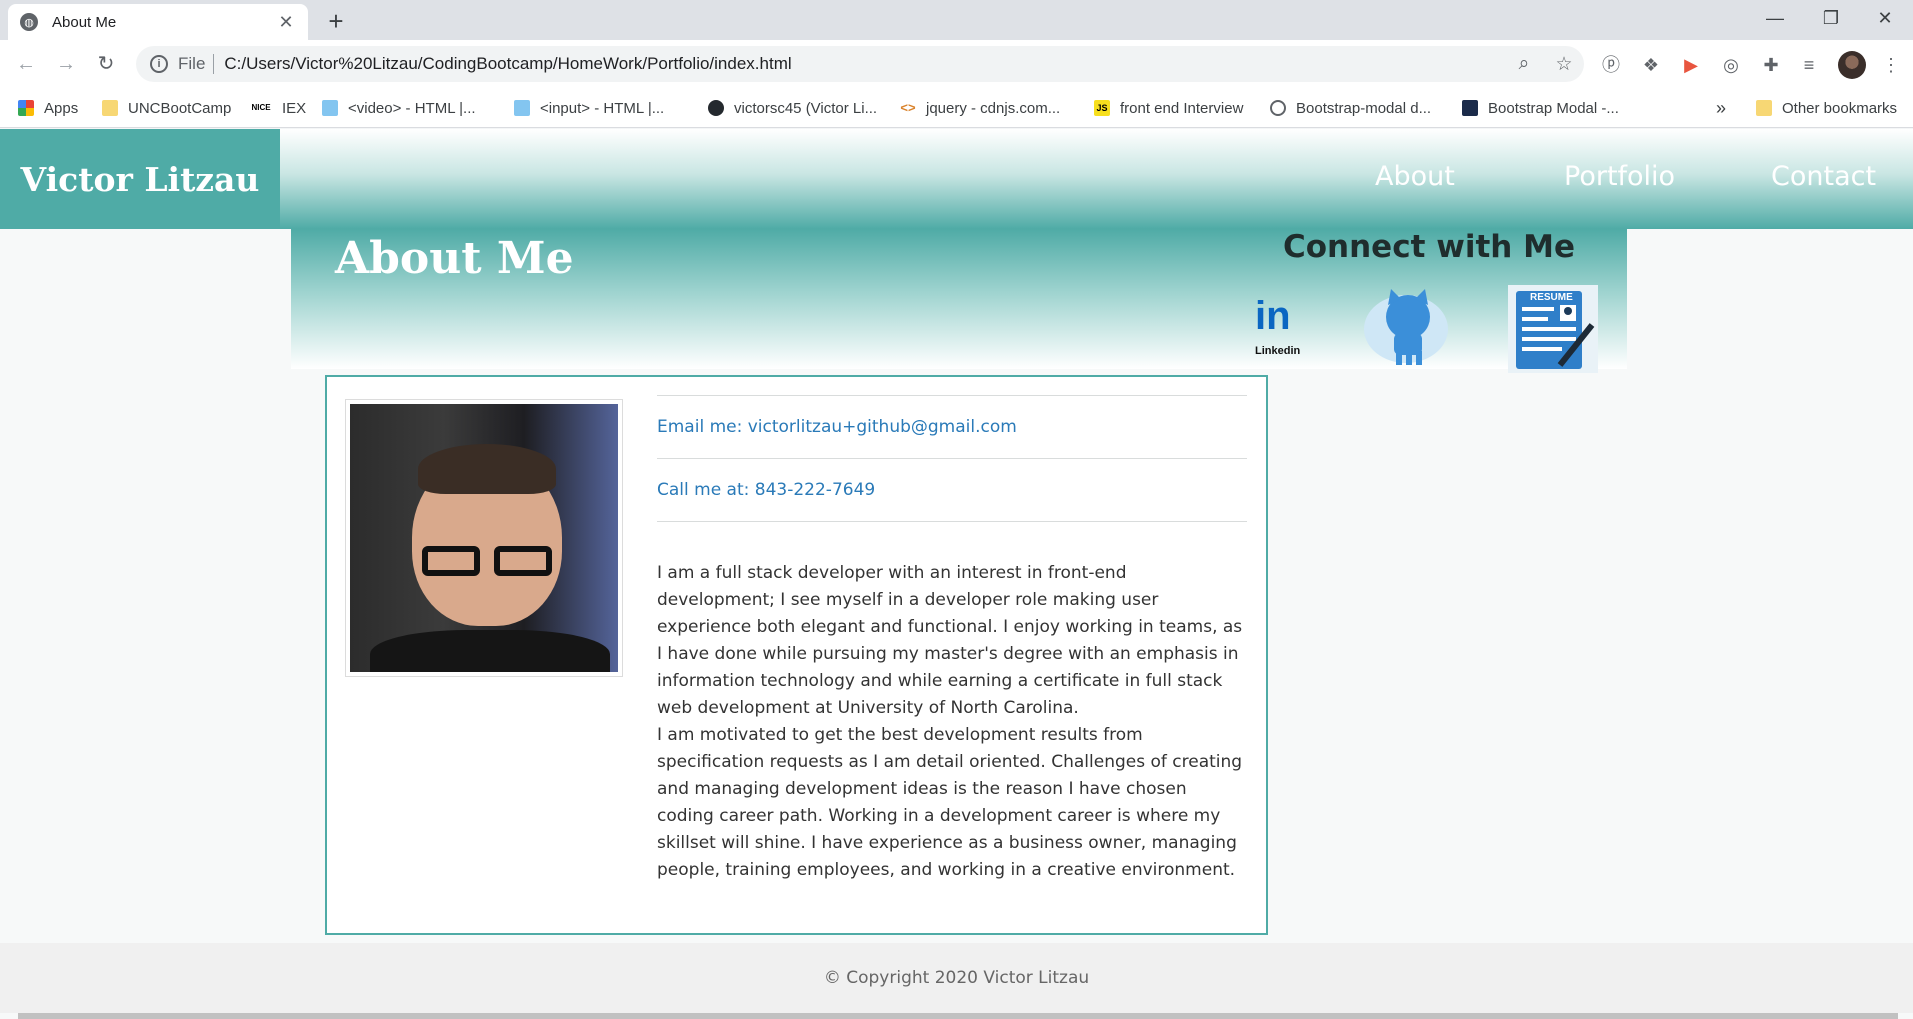  Describe the element at coordinates (192, 63) in the screenshot. I see `url-scheme: File` at that location.